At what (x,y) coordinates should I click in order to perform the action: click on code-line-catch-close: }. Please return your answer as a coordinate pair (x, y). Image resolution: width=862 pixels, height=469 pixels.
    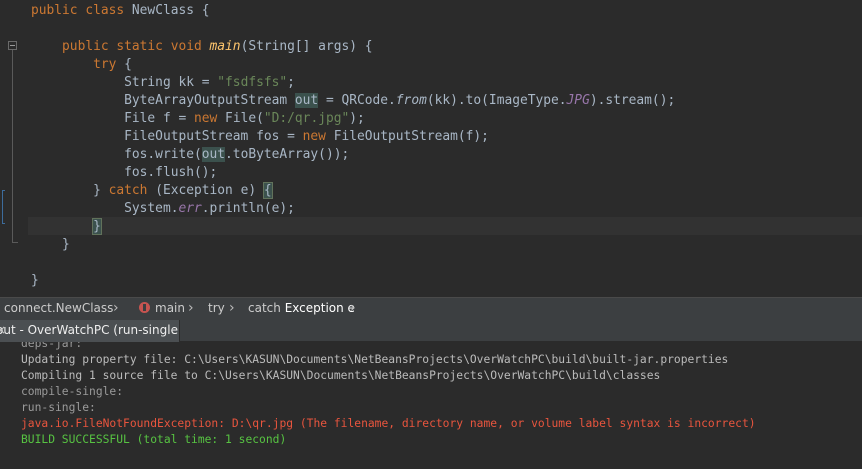
    Looking at the image, I should click on (97, 226).